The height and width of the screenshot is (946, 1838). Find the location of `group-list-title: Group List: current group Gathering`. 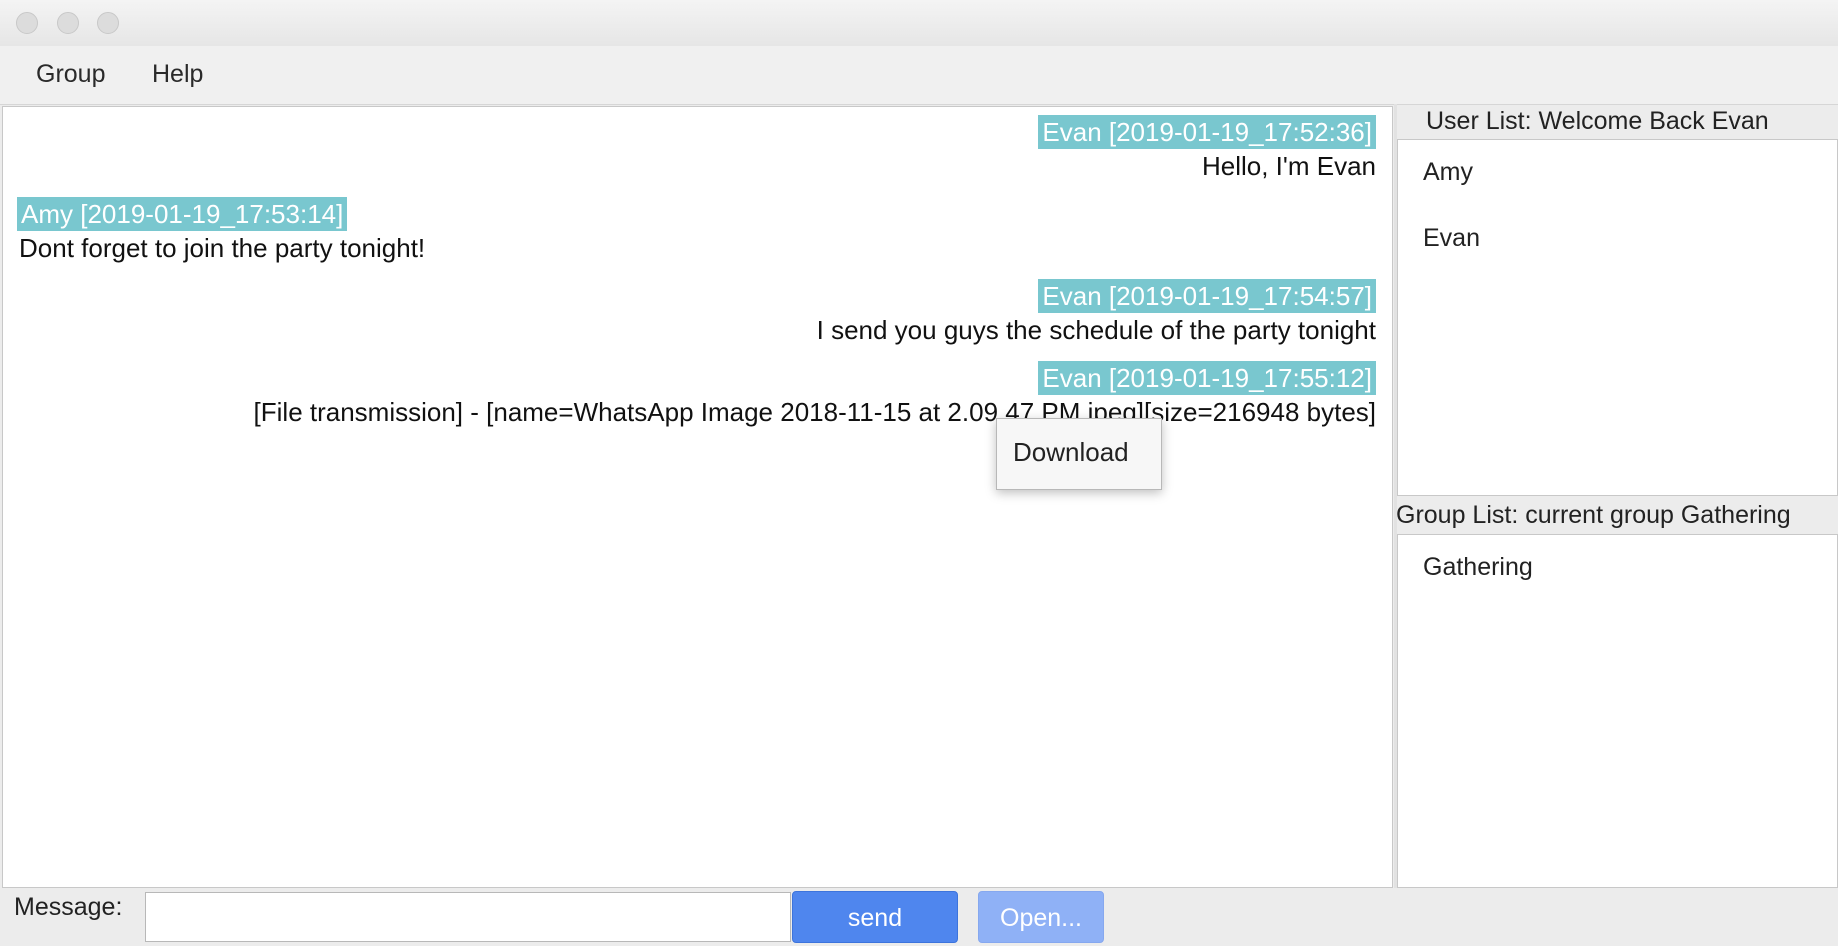

group-list-title: Group List: current group Gathering is located at coordinates (1593, 515).